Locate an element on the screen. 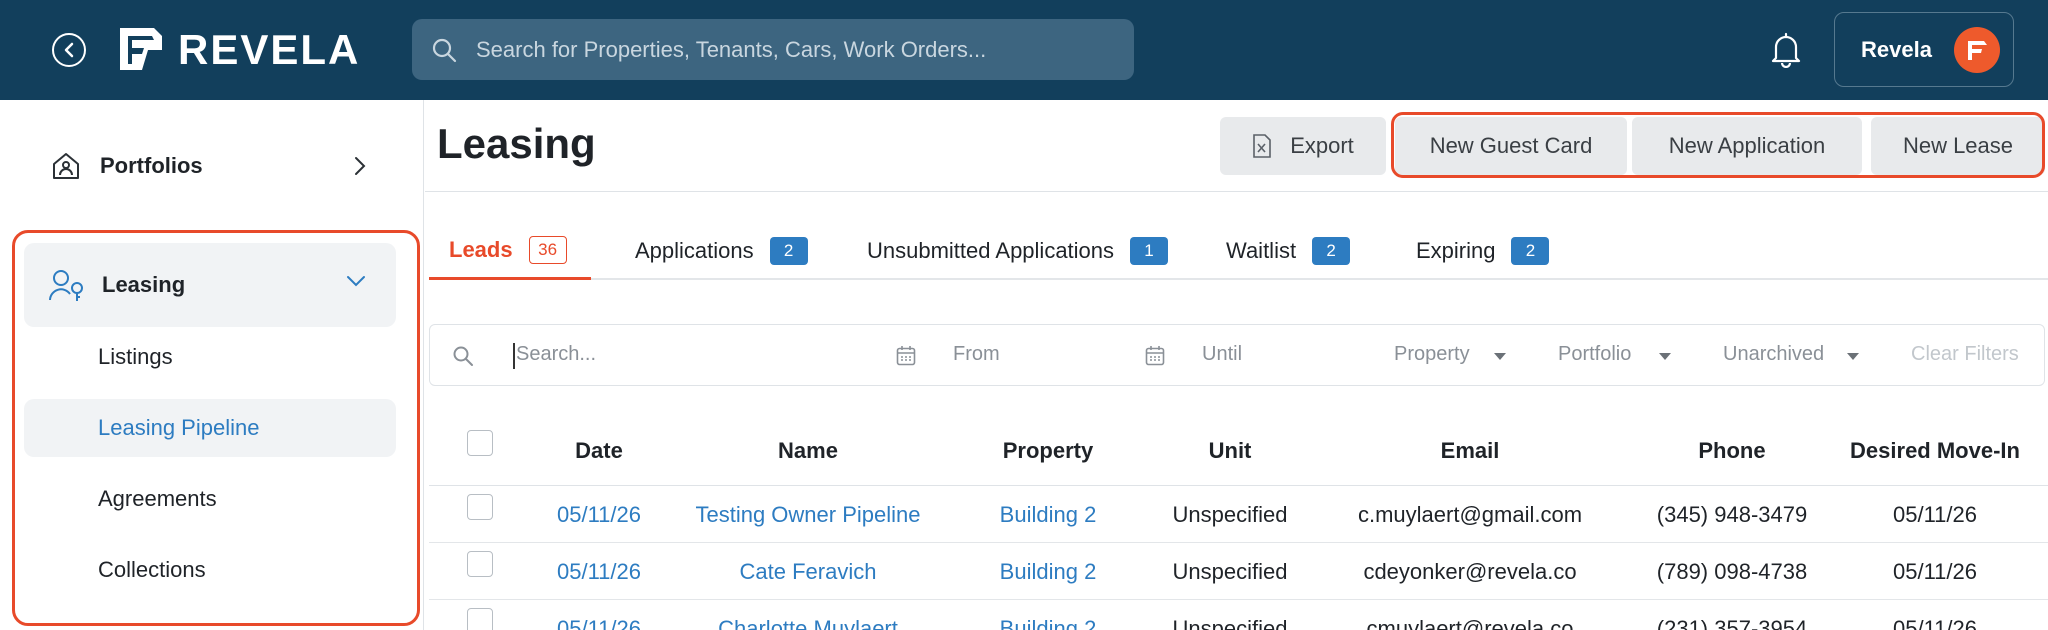  property-filter: Property is located at coordinates (1432, 354).